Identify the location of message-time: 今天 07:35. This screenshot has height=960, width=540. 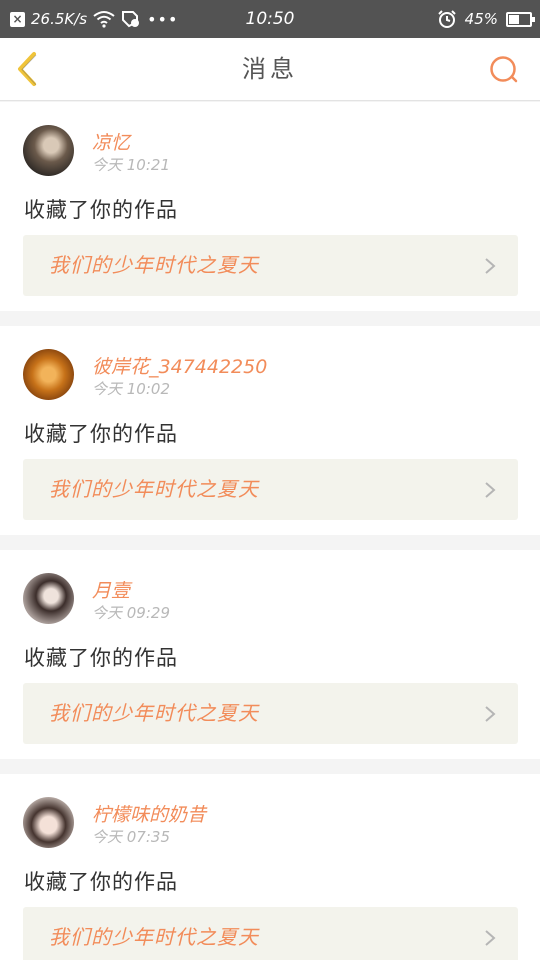
(131, 837).